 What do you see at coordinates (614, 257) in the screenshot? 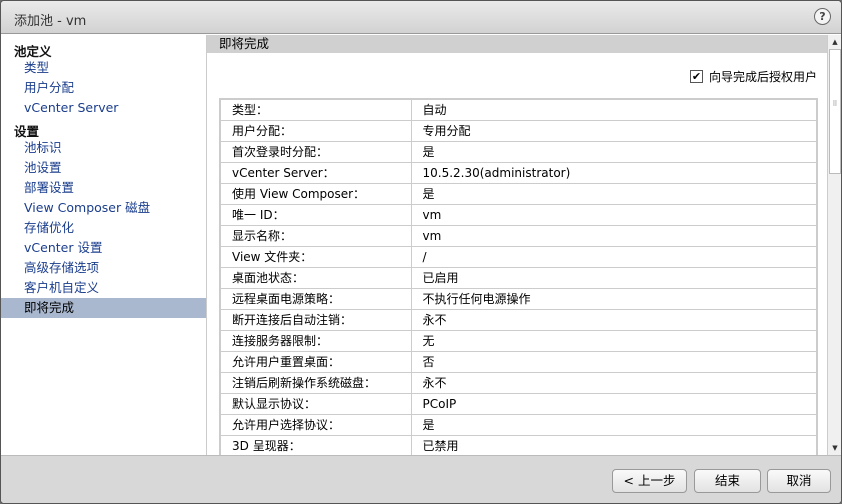
I see `row-value: /` at bounding box center [614, 257].